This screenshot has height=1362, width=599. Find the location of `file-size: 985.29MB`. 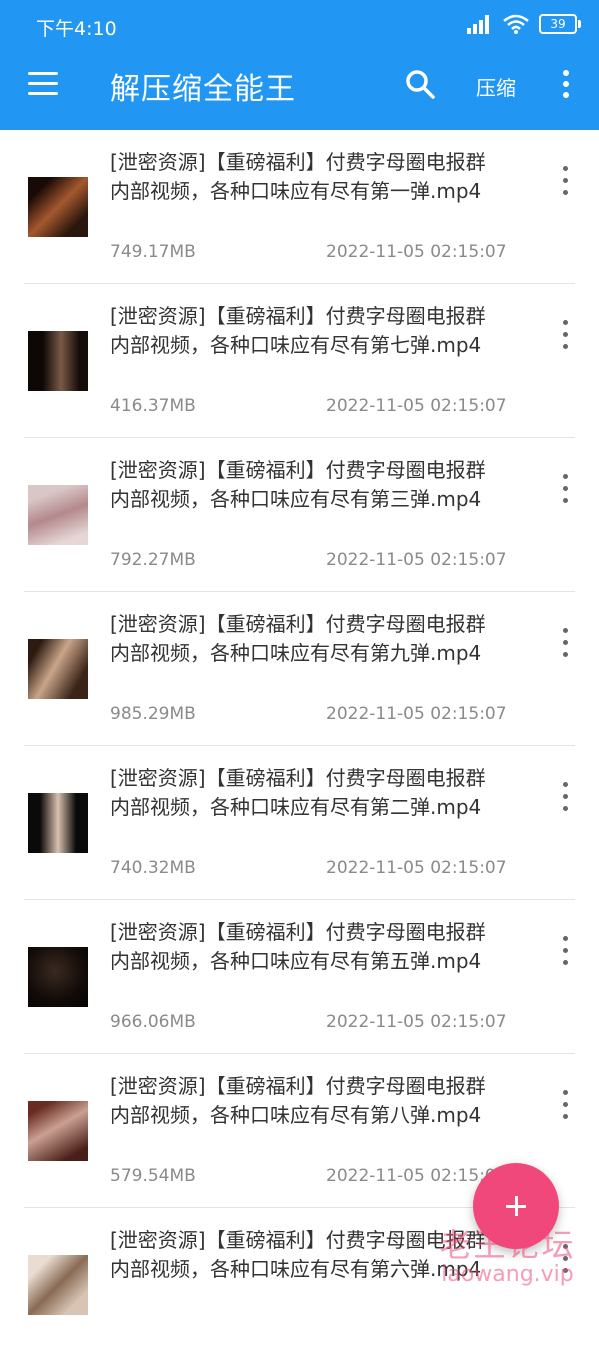

file-size: 985.29MB is located at coordinates (153, 714).